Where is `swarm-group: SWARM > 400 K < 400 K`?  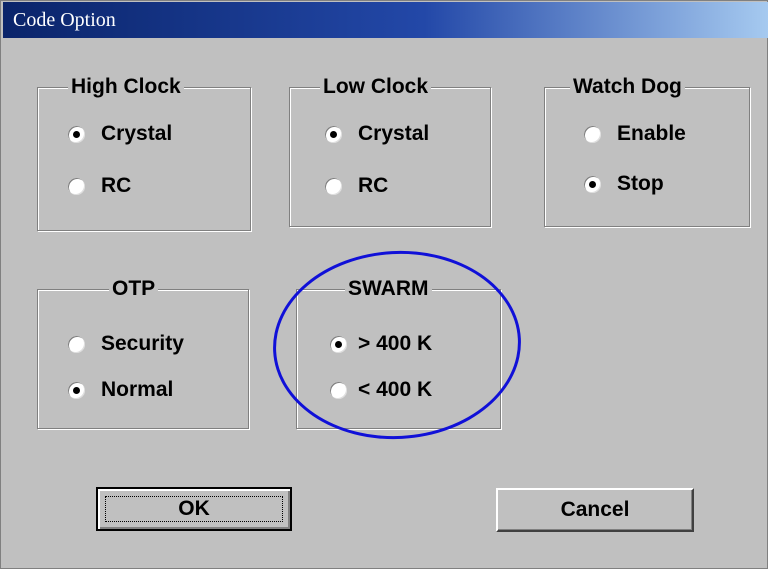
swarm-group: SWARM > 400 K < 400 K is located at coordinates (398, 352).